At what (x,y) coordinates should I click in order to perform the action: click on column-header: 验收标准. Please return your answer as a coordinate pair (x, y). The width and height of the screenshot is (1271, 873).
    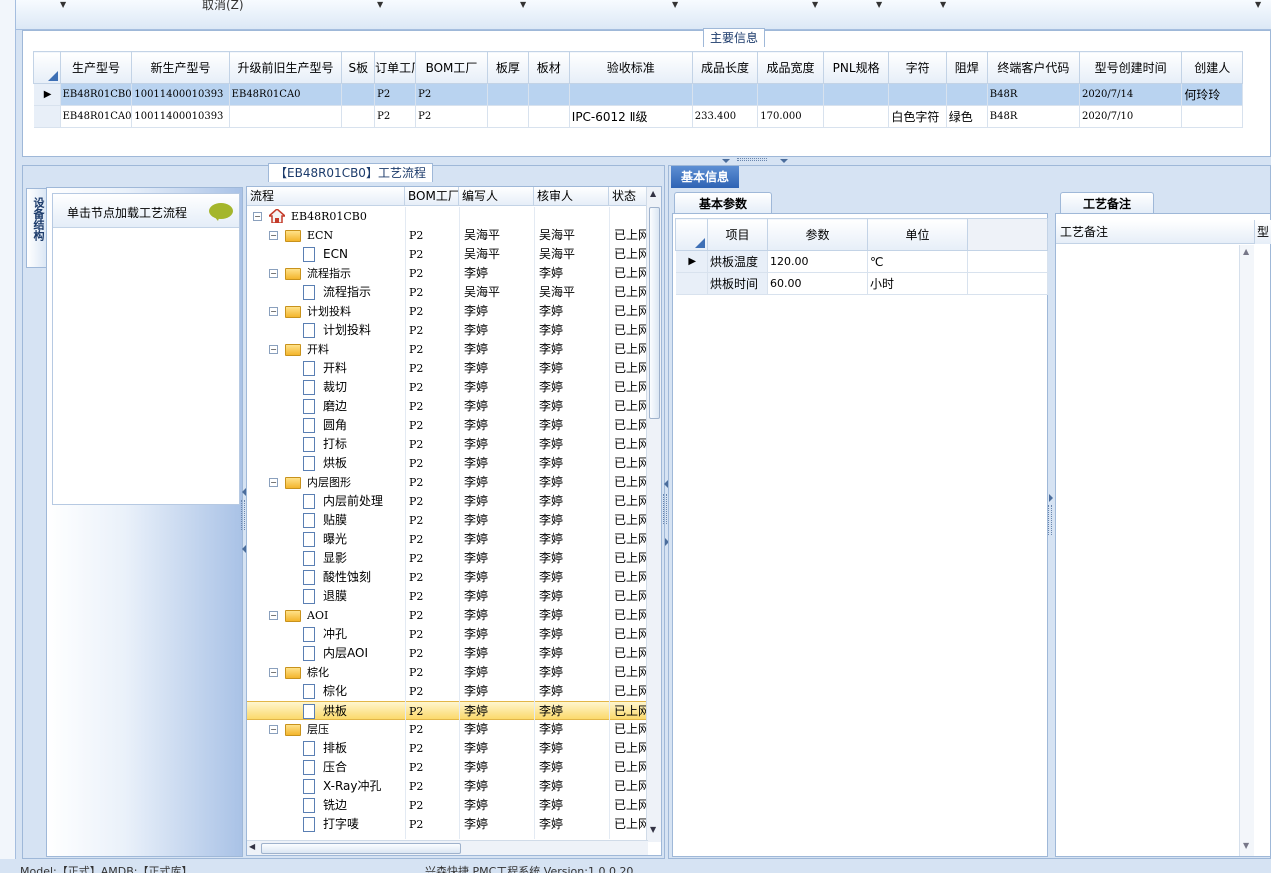
    Looking at the image, I should click on (630, 67).